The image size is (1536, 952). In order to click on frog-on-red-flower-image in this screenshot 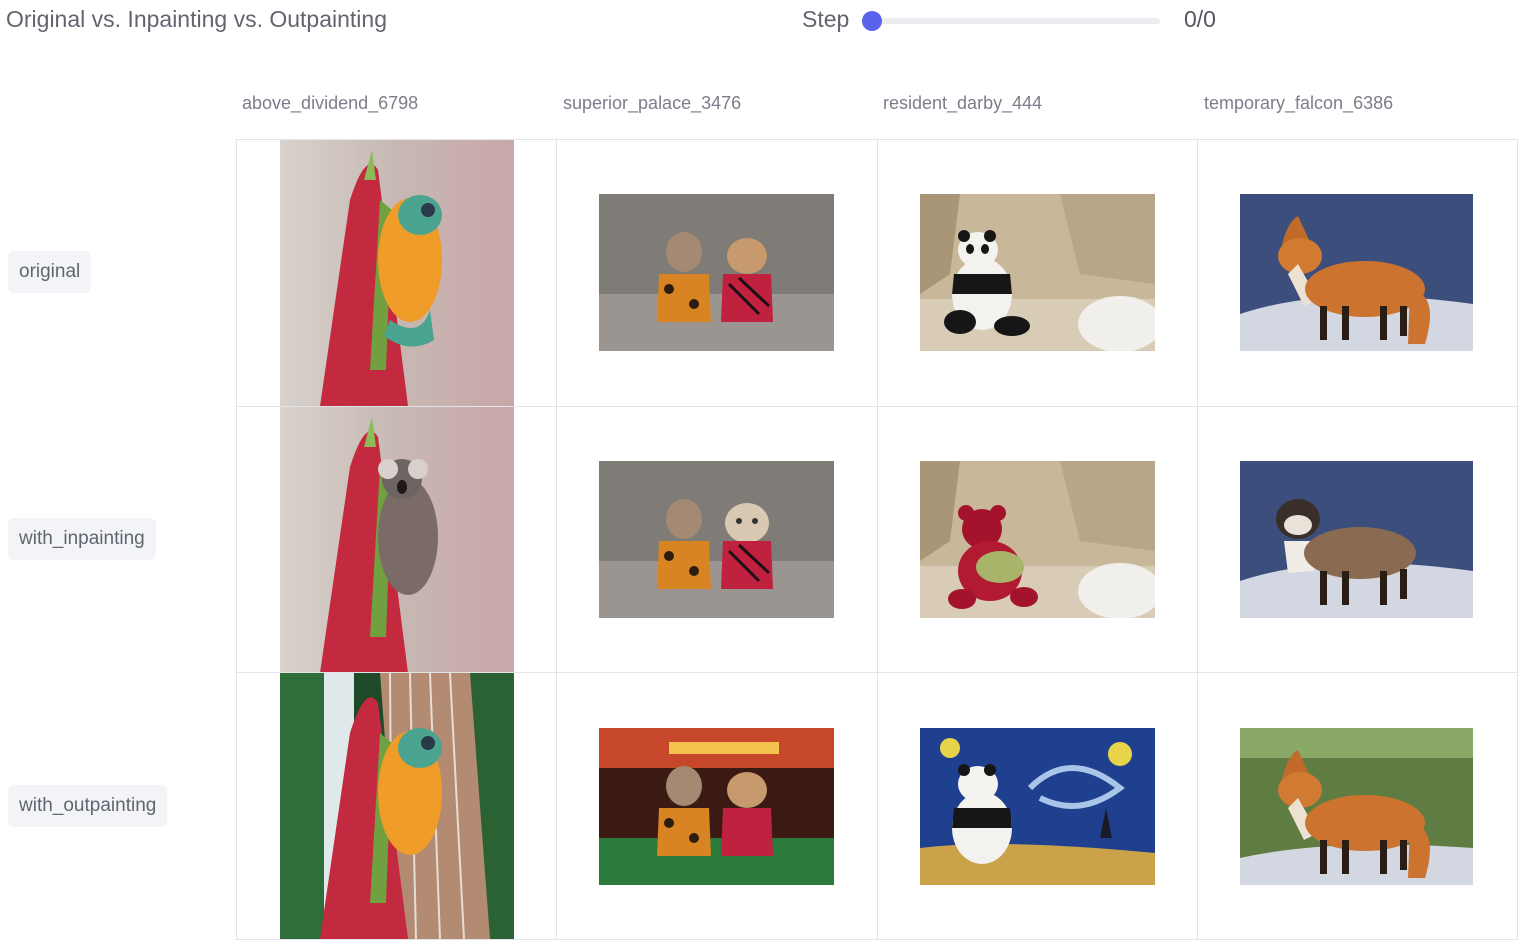, I will do `click(396, 273)`.